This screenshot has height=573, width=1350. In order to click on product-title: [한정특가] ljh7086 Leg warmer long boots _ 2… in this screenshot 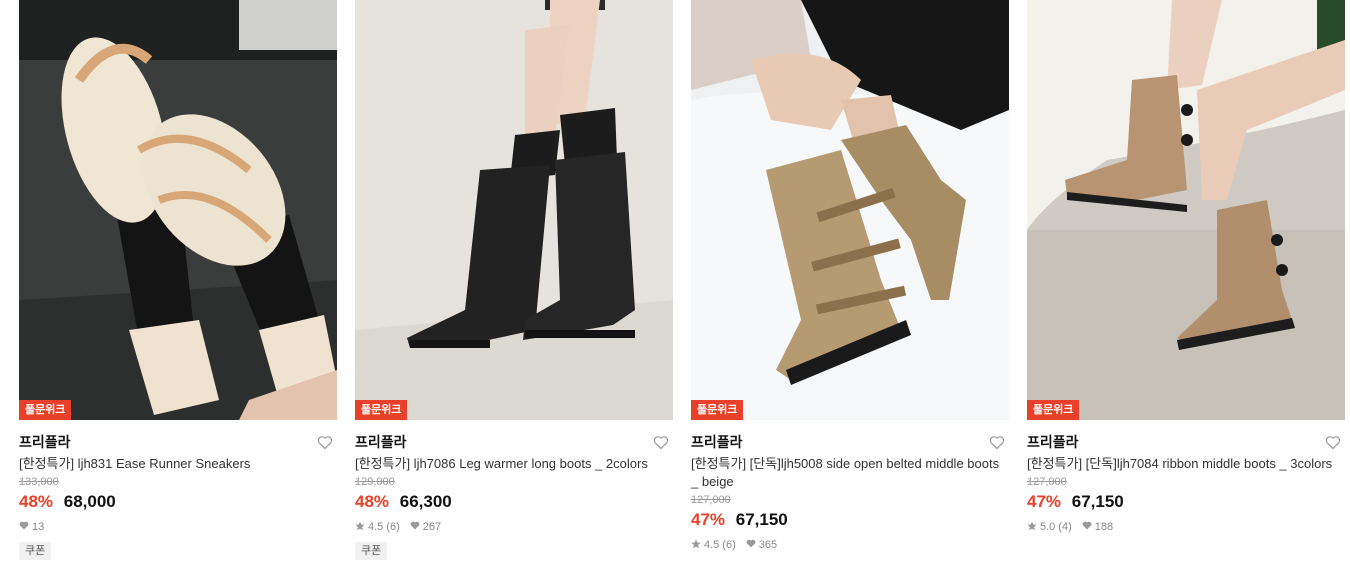, I will do `click(514, 464)`.